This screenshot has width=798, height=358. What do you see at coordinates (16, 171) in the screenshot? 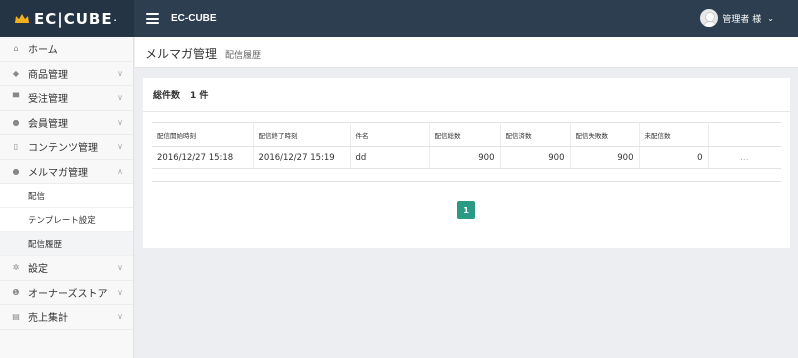
I see `comment-icon: ●` at bounding box center [16, 171].